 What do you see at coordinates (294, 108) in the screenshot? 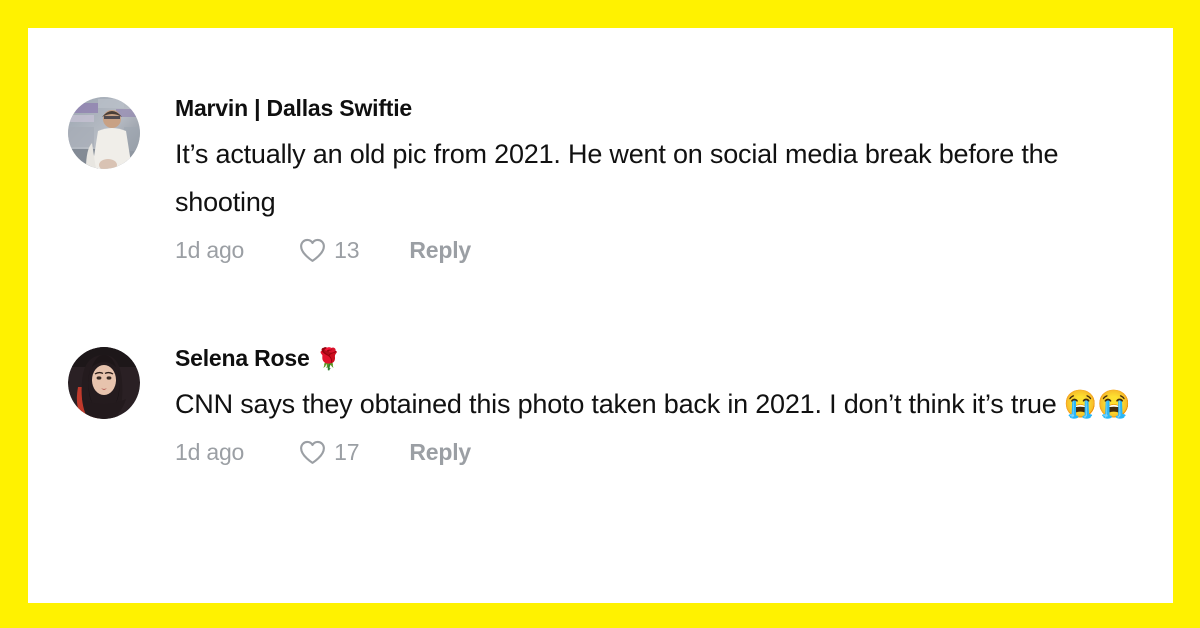
I see `username-text: Marvin | Dallas Swiftie` at bounding box center [294, 108].